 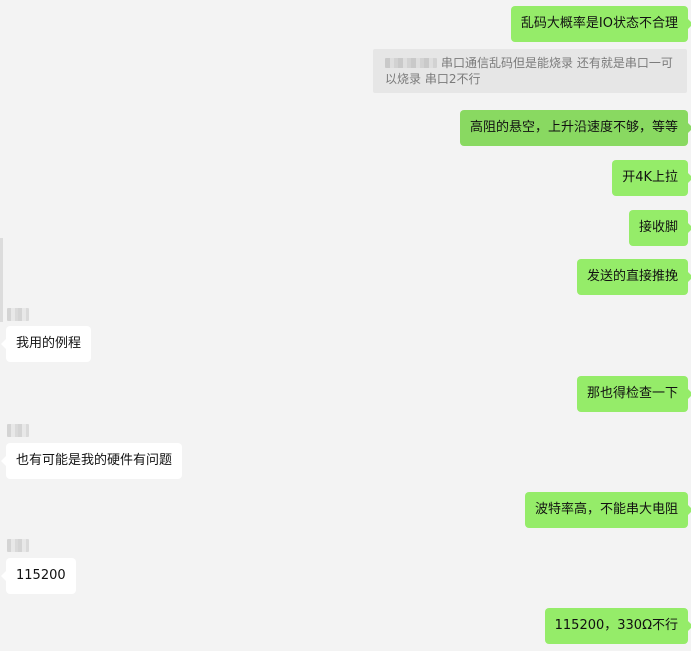 I want to click on message-text: 115200，330Ω不行, so click(x=616, y=625).